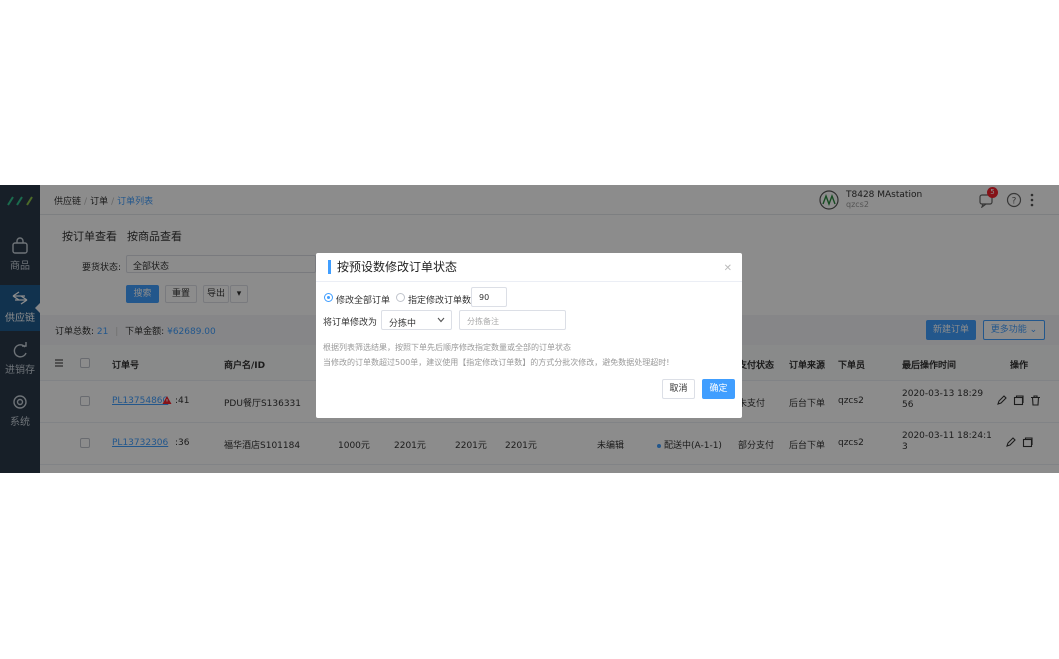 This screenshot has width=1059, height=659. Describe the element at coordinates (363, 299) in the screenshot. I see `radio-all-orders-label: 修改全部订单` at that location.